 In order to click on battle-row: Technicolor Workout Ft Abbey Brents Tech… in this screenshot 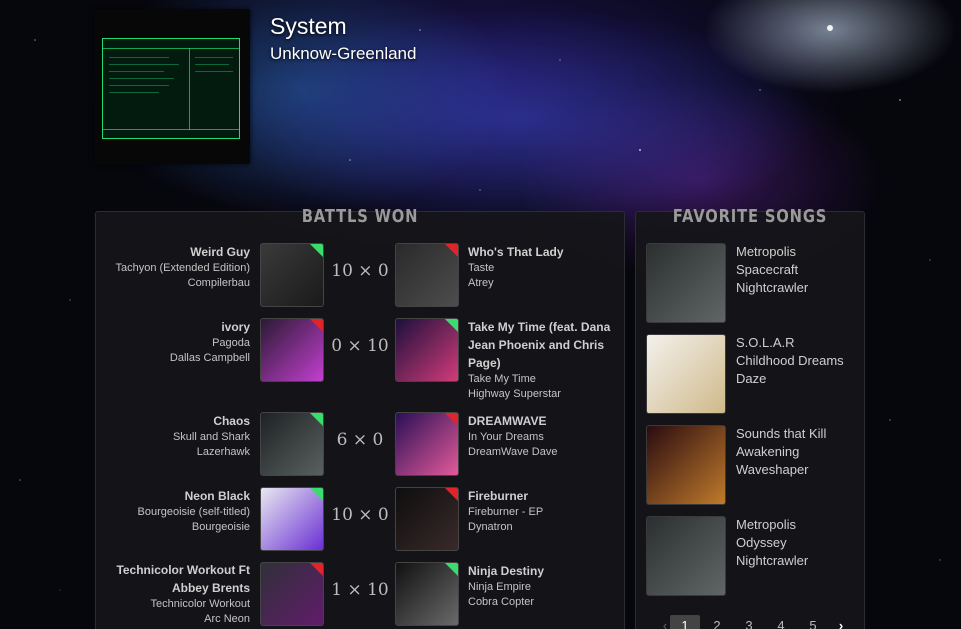, I will do `click(360, 594)`.